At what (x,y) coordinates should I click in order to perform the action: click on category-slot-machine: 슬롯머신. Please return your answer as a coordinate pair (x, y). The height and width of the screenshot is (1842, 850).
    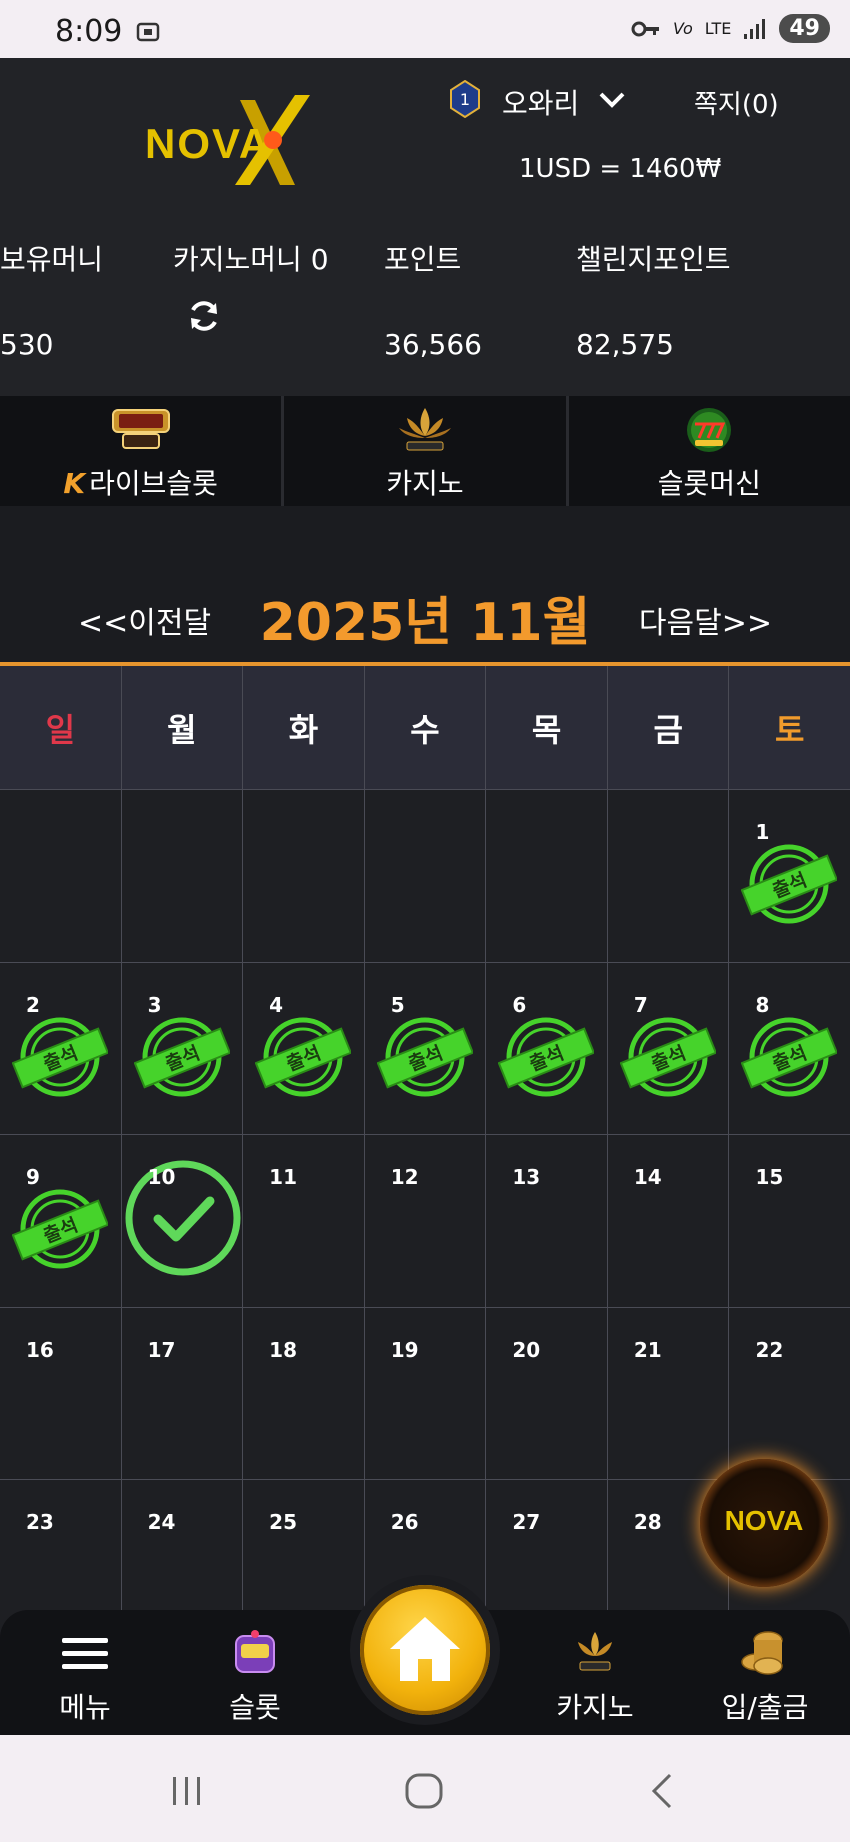
    Looking at the image, I should click on (709, 451).